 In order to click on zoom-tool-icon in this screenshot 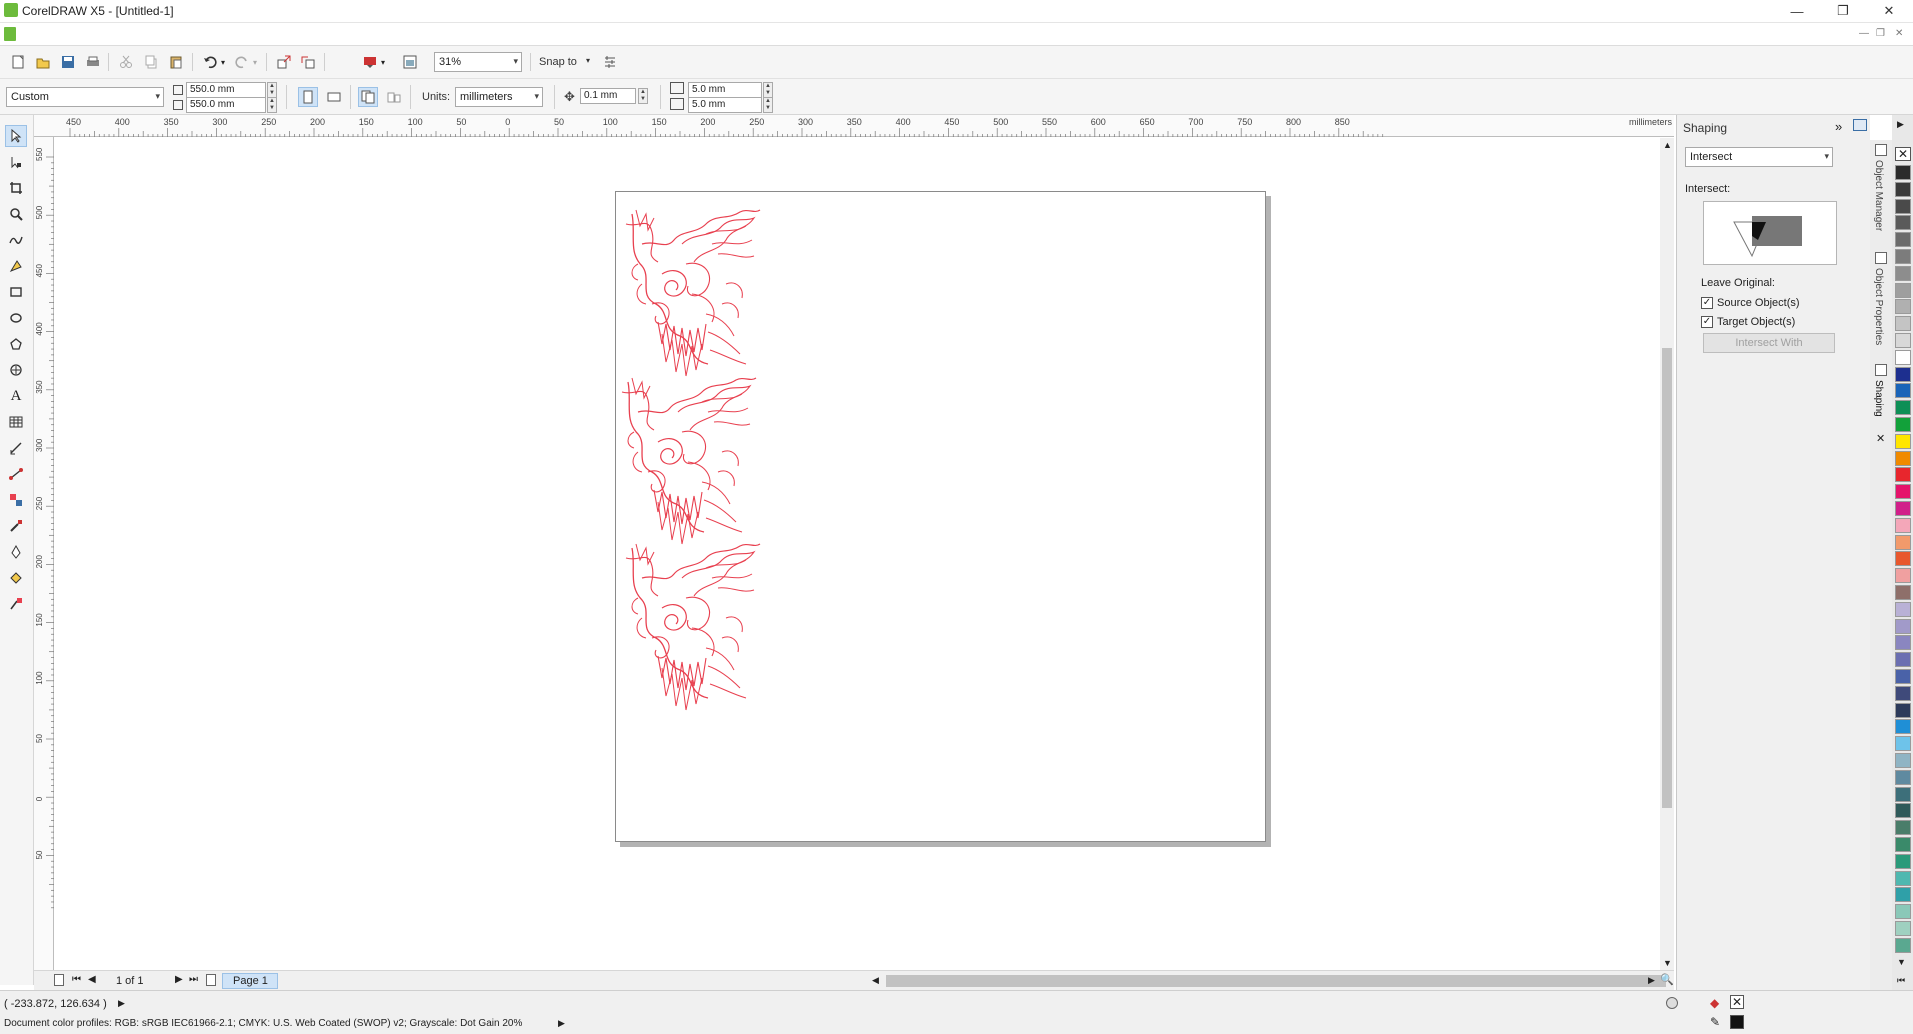, I will do `click(16, 214)`.